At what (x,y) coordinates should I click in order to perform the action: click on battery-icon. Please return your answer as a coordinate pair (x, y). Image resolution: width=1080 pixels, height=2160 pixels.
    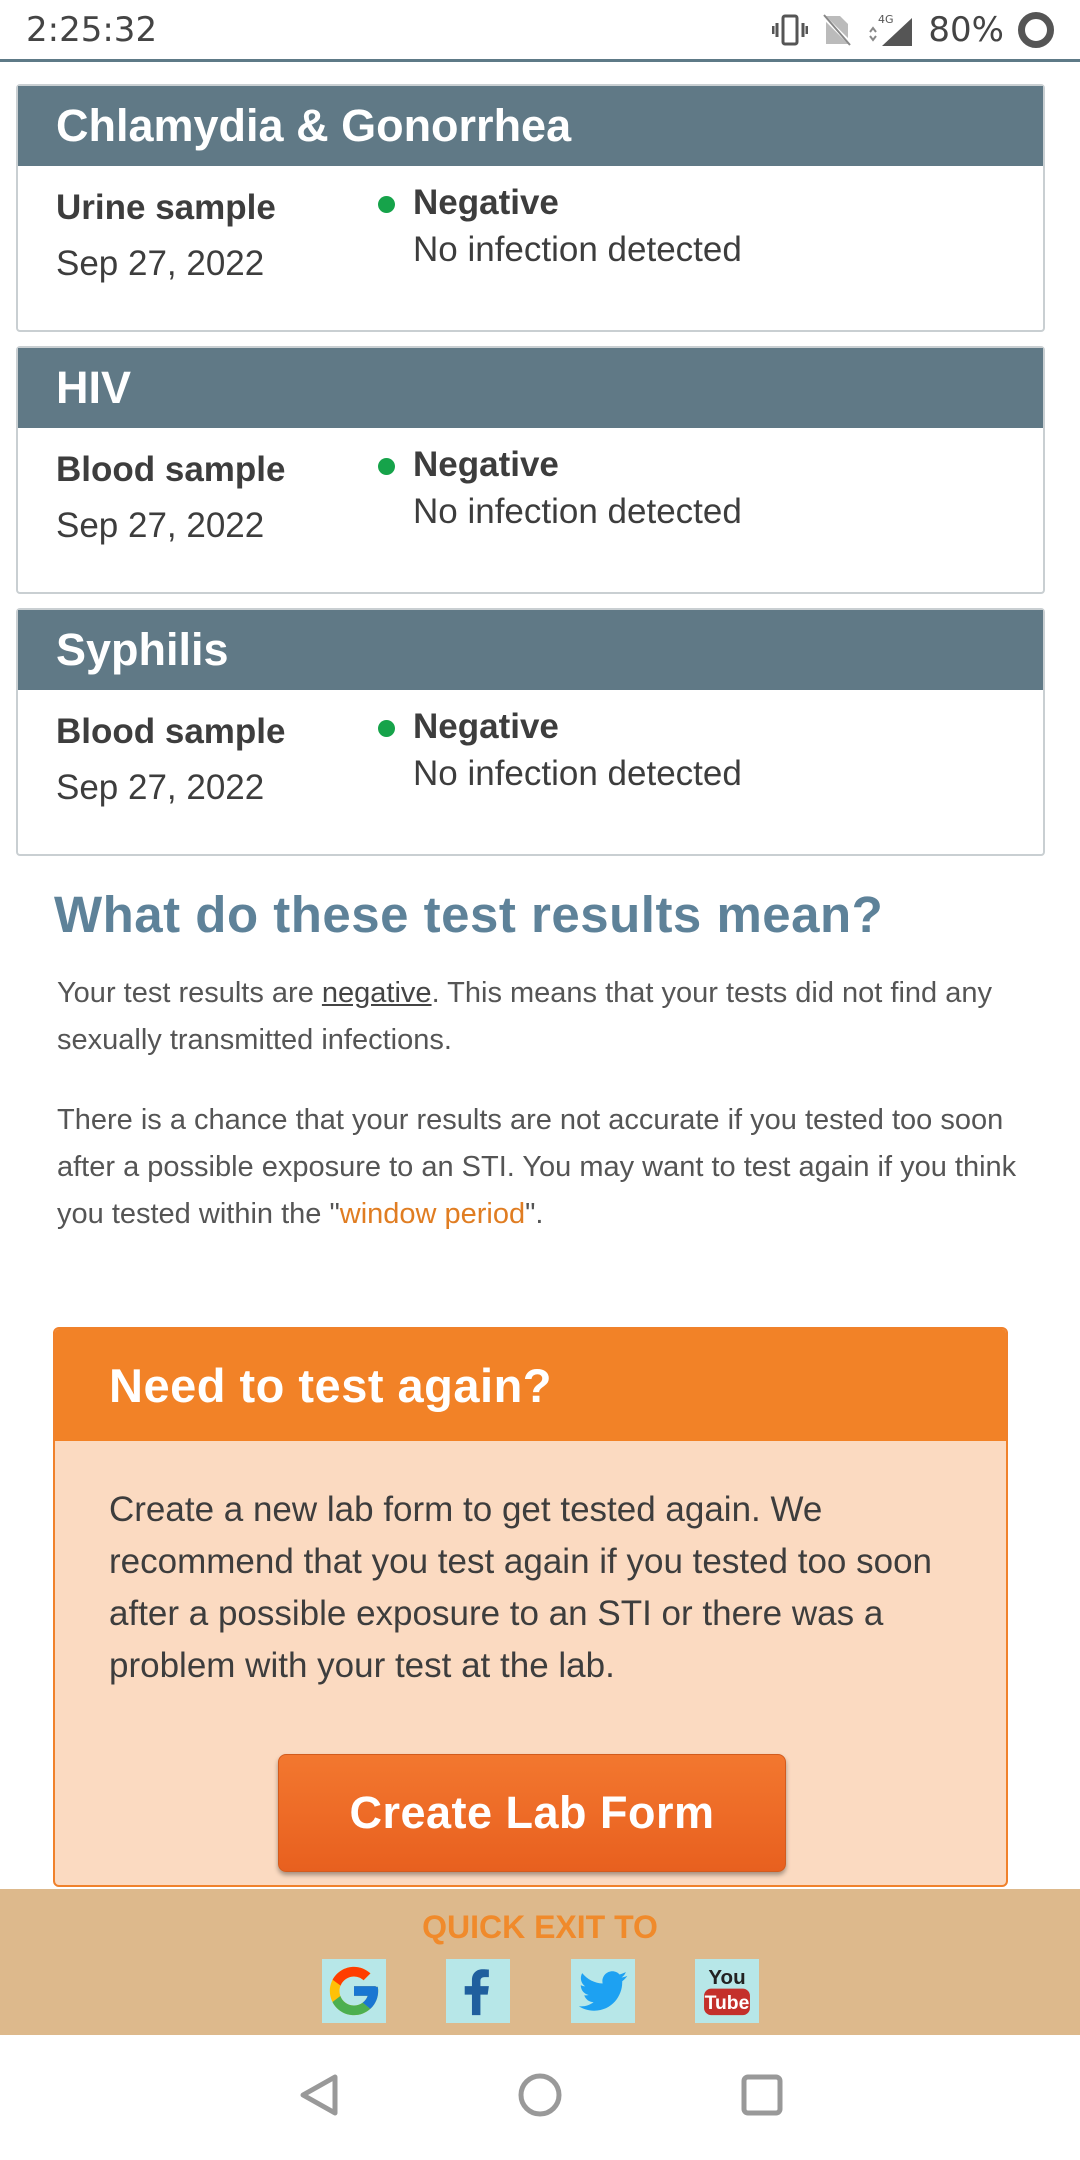
    Looking at the image, I should click on (1036, 29).